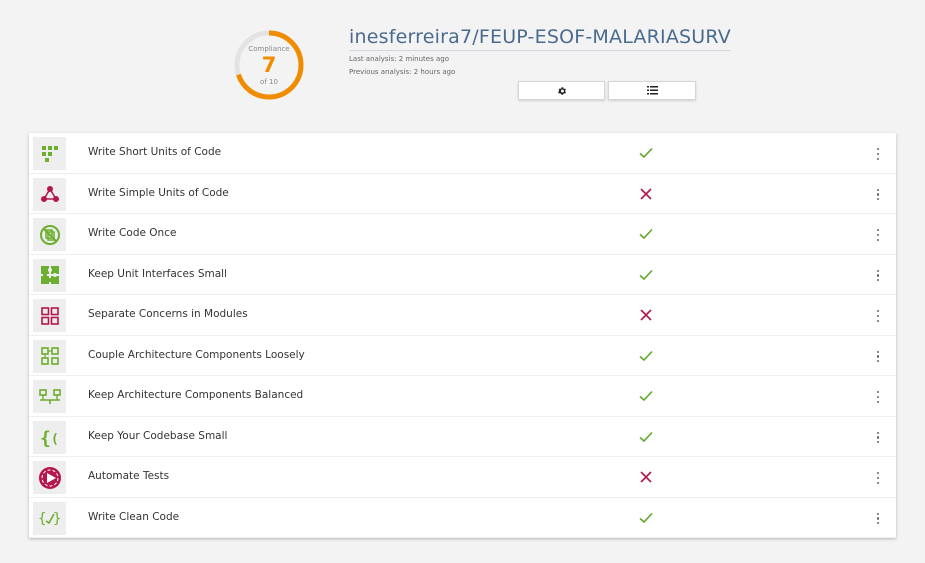  What do you see at coordinates (49, 396) in the screenshot?
I see `balance-icon` at bounding box center [49, 396].